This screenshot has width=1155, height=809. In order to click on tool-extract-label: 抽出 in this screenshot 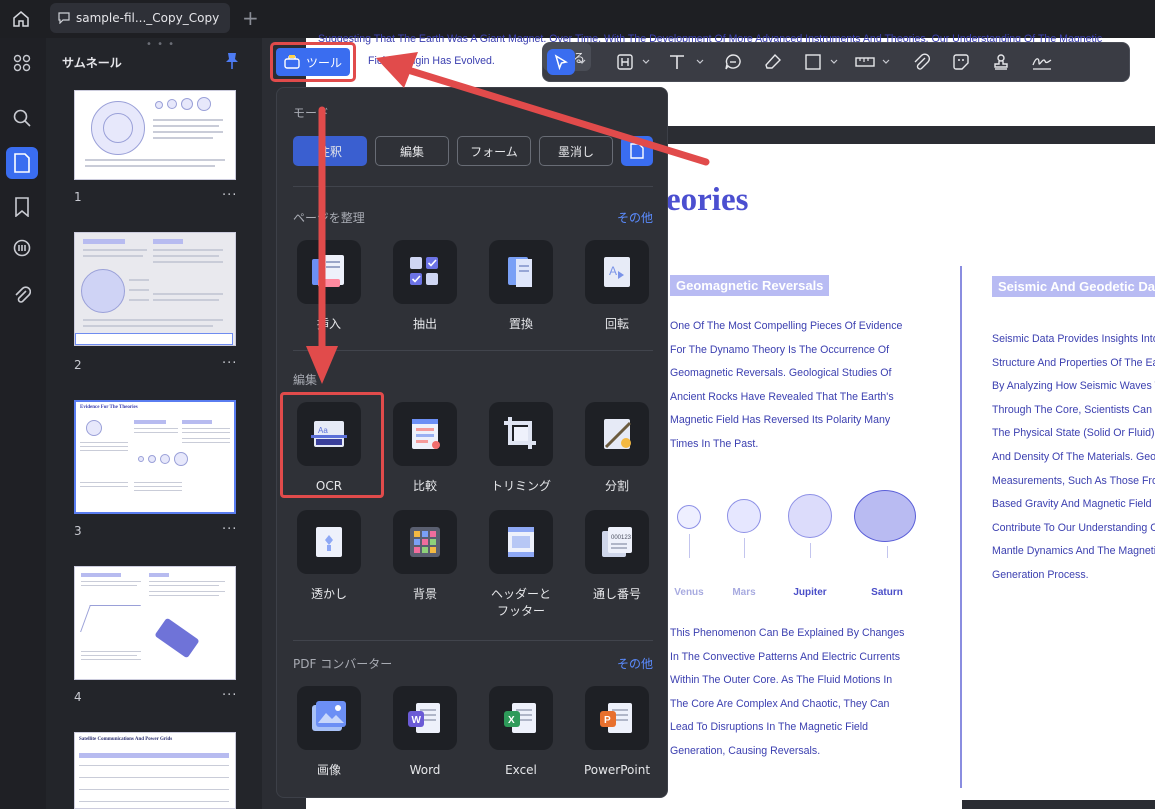, I will do `click(424, 324)`.